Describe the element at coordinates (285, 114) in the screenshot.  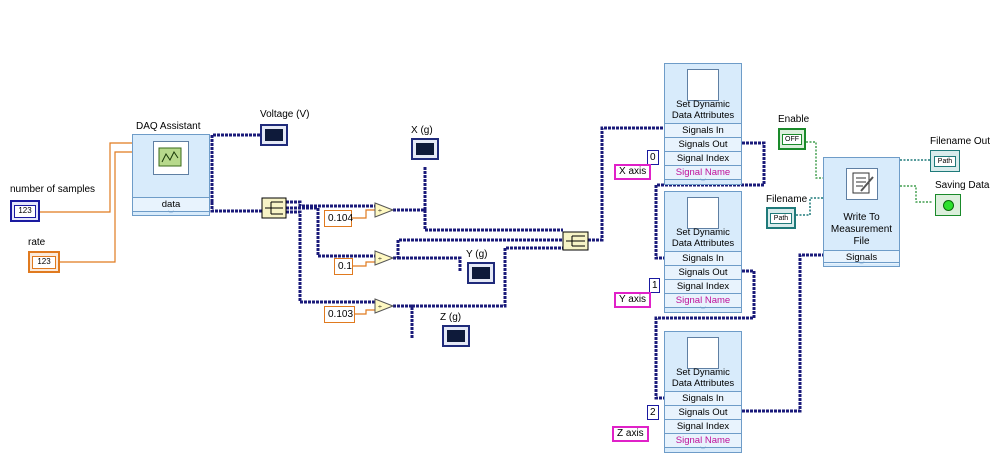
I see `voltage-label: Voltage (V)` at that location.